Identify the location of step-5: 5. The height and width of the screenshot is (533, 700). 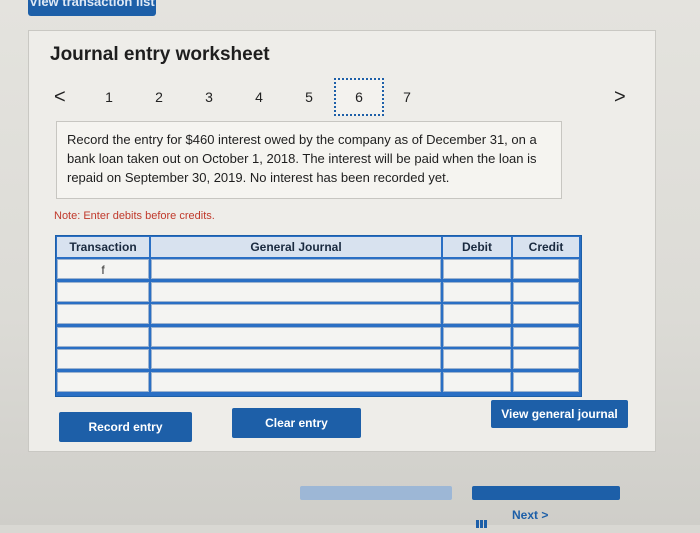
(309, 97).